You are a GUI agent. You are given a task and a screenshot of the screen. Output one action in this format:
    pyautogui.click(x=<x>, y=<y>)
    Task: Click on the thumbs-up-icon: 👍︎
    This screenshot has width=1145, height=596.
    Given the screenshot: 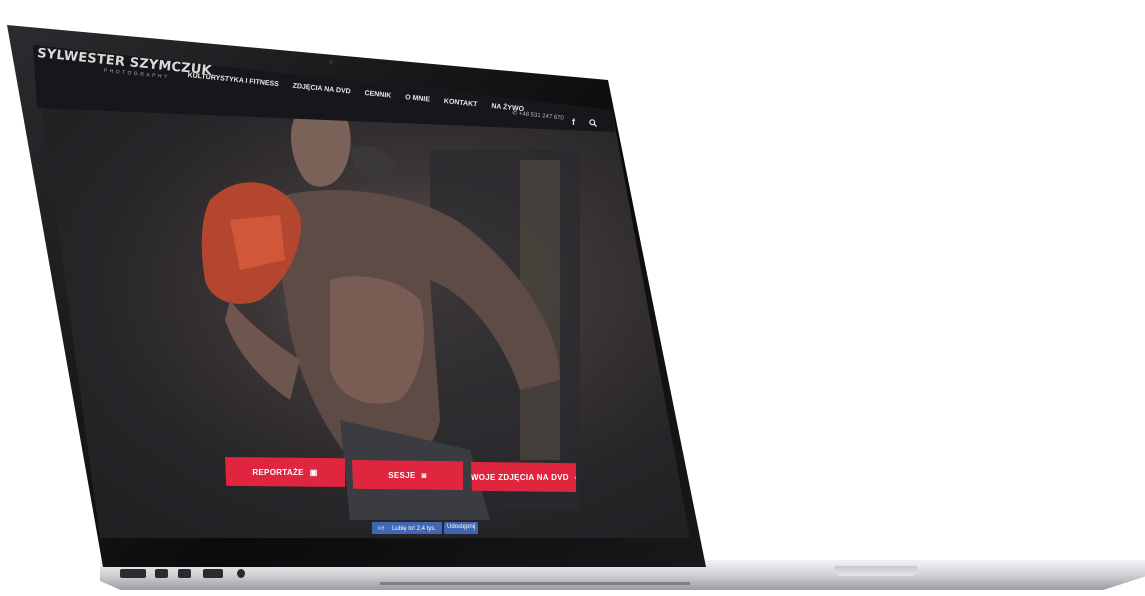 What is the action you would take?
    pyautogui.click(x=381, y=529)
    